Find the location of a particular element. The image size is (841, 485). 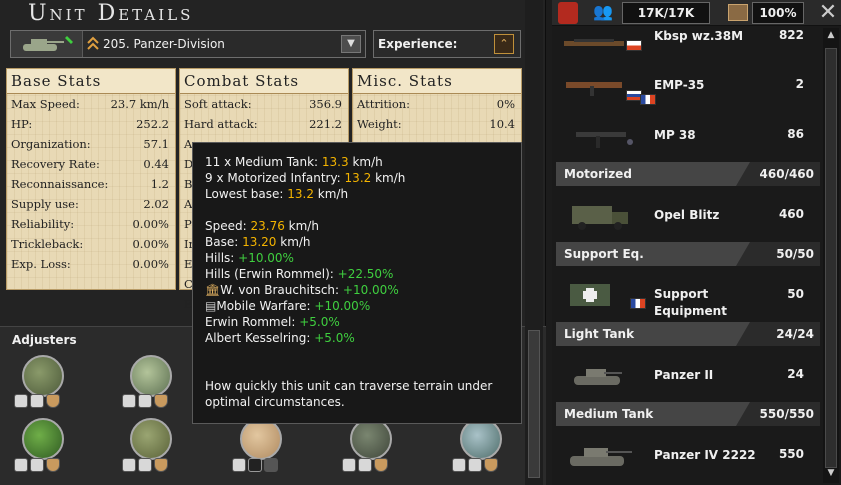

tooltip-line: Speed: 23.76 km/h is located at coordinates (262, 226).